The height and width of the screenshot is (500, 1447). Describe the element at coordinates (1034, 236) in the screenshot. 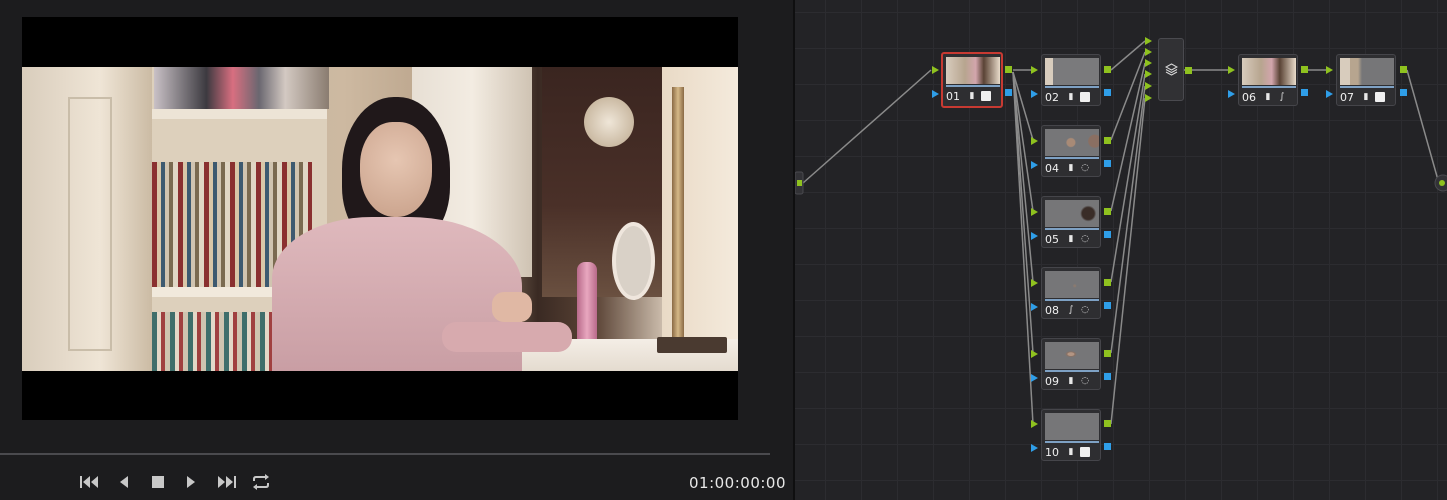

I see `node-05-alpha-input` at that location.